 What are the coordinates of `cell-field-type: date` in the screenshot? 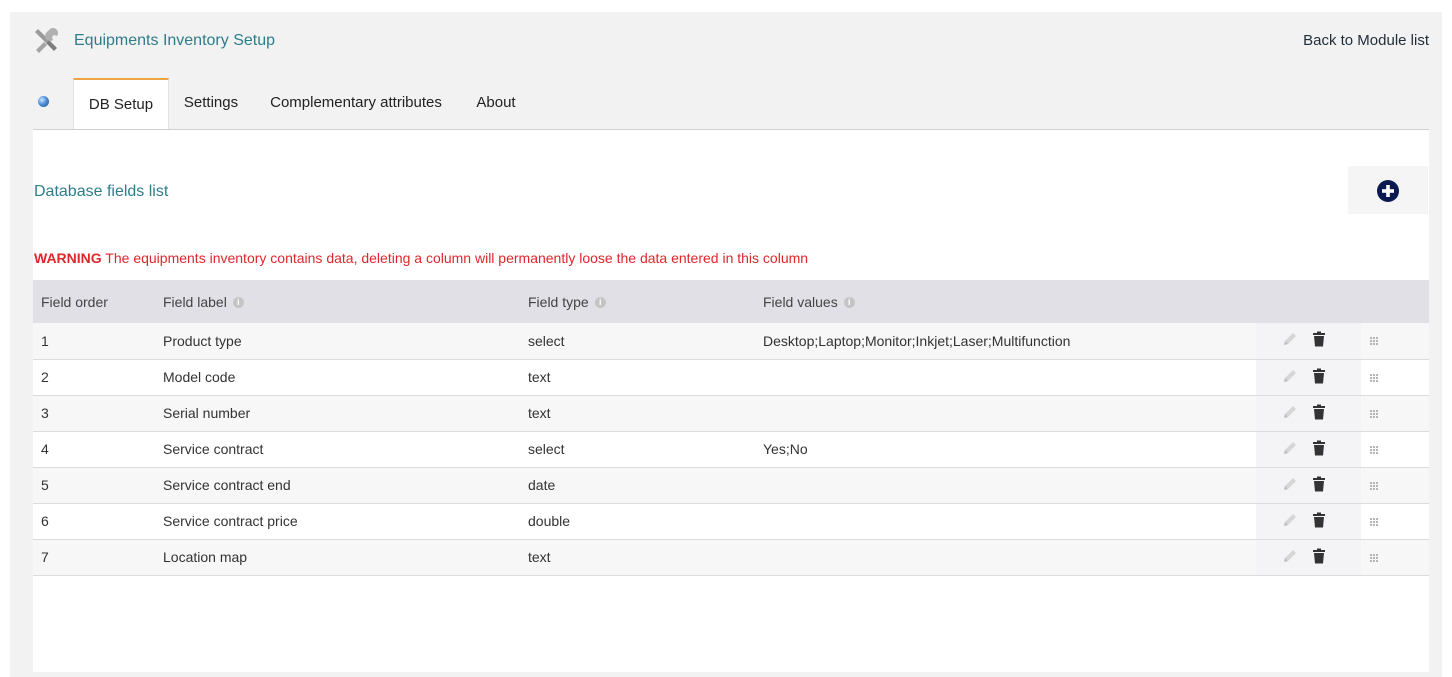 It's located at (542, 485).